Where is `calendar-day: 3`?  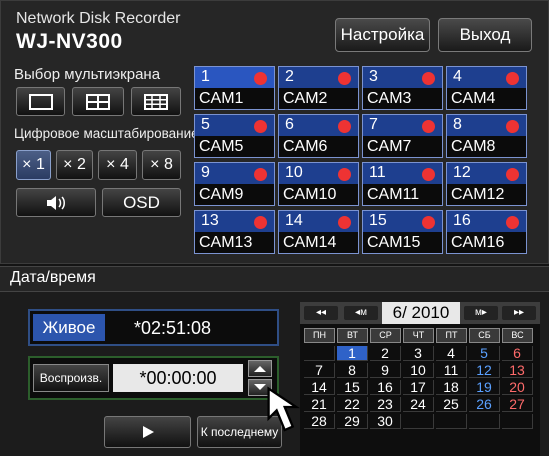
calendar-day: 3 is located at coordinates (418, 353).